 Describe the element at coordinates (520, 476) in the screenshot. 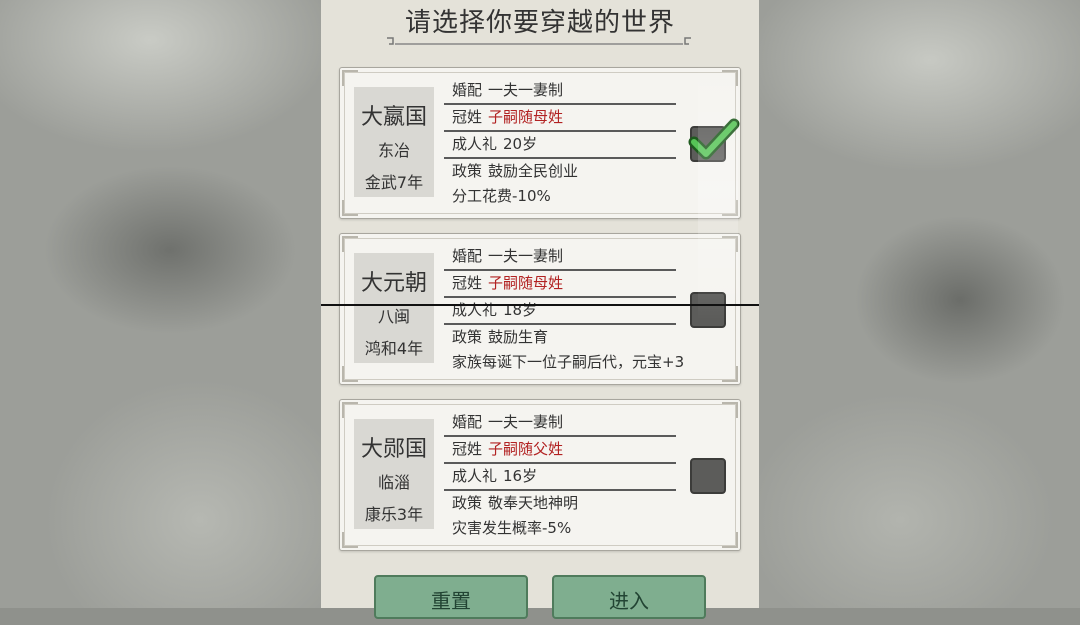

I see `coming-of-age-value: 16岁` at that location.